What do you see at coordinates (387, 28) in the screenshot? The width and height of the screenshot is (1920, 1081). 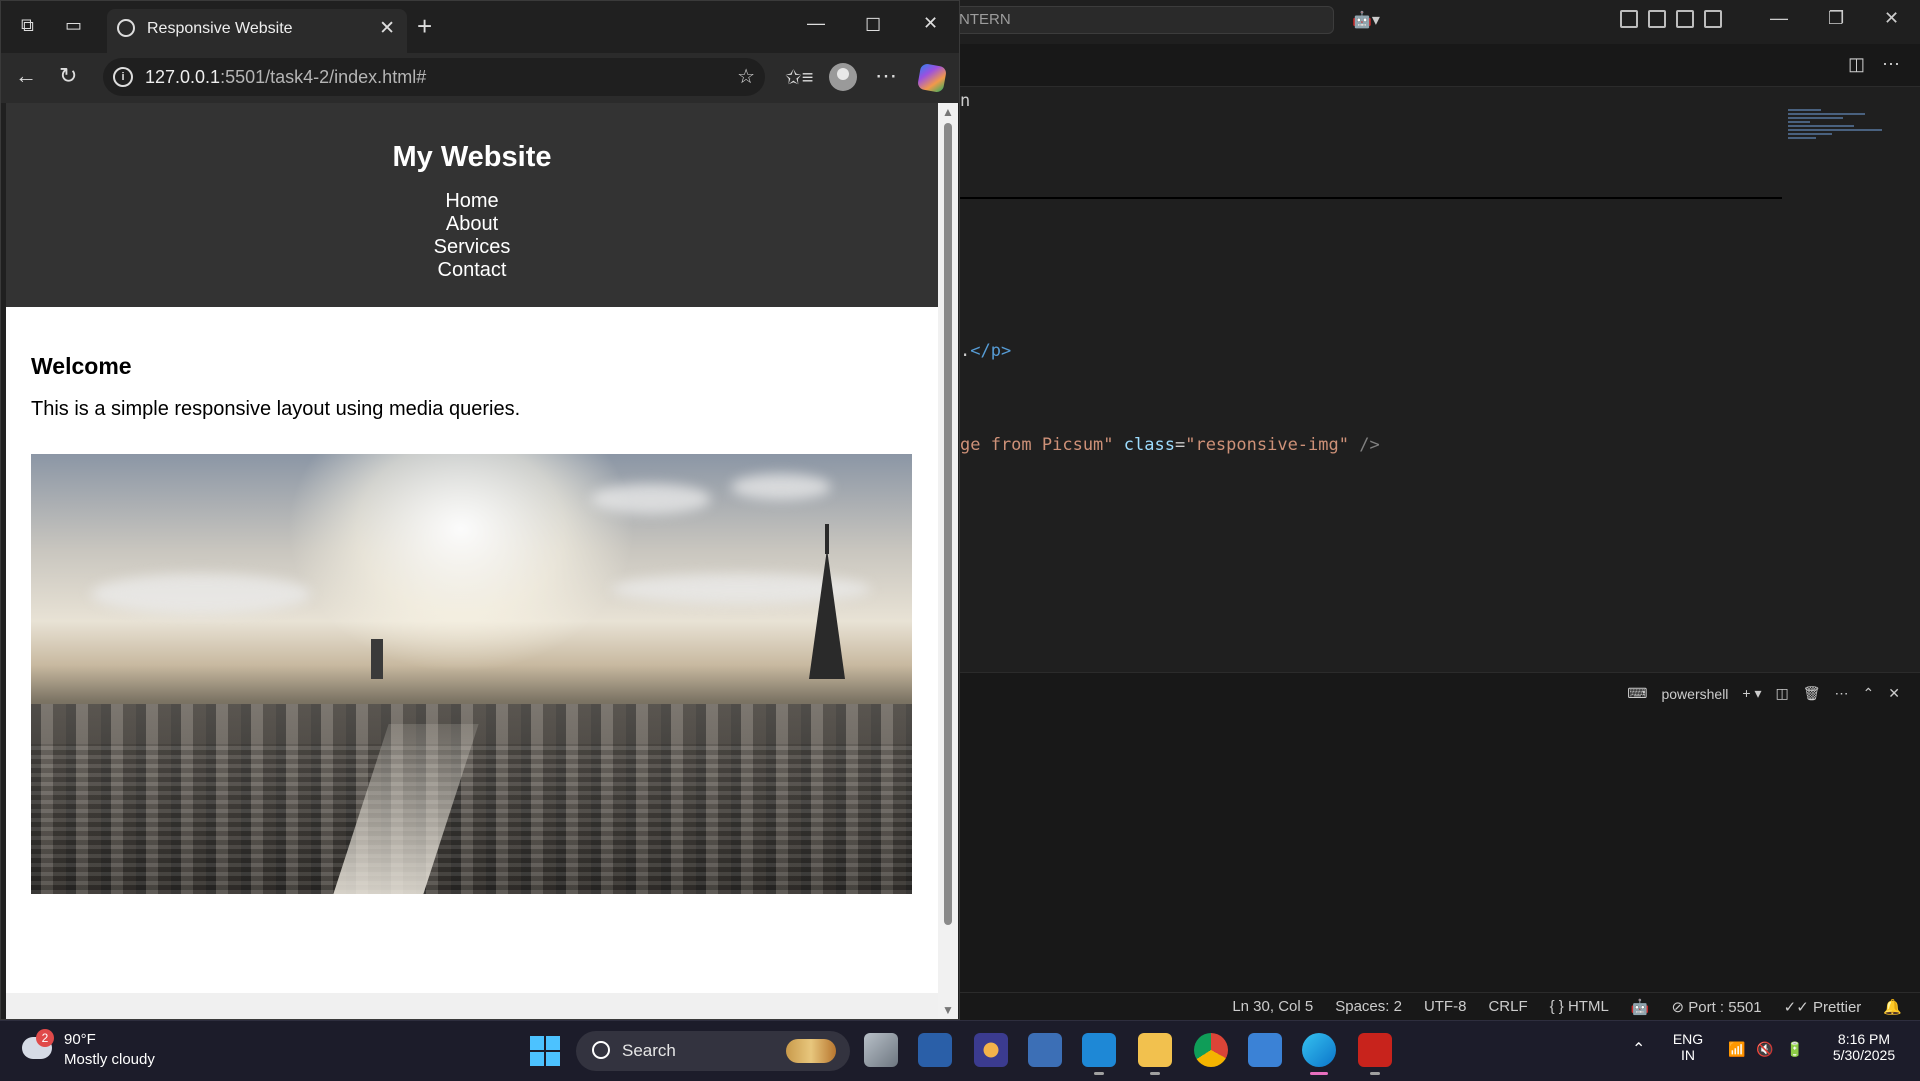 I see `close-tab-icon: ✕` at bounding box center [387, 28].